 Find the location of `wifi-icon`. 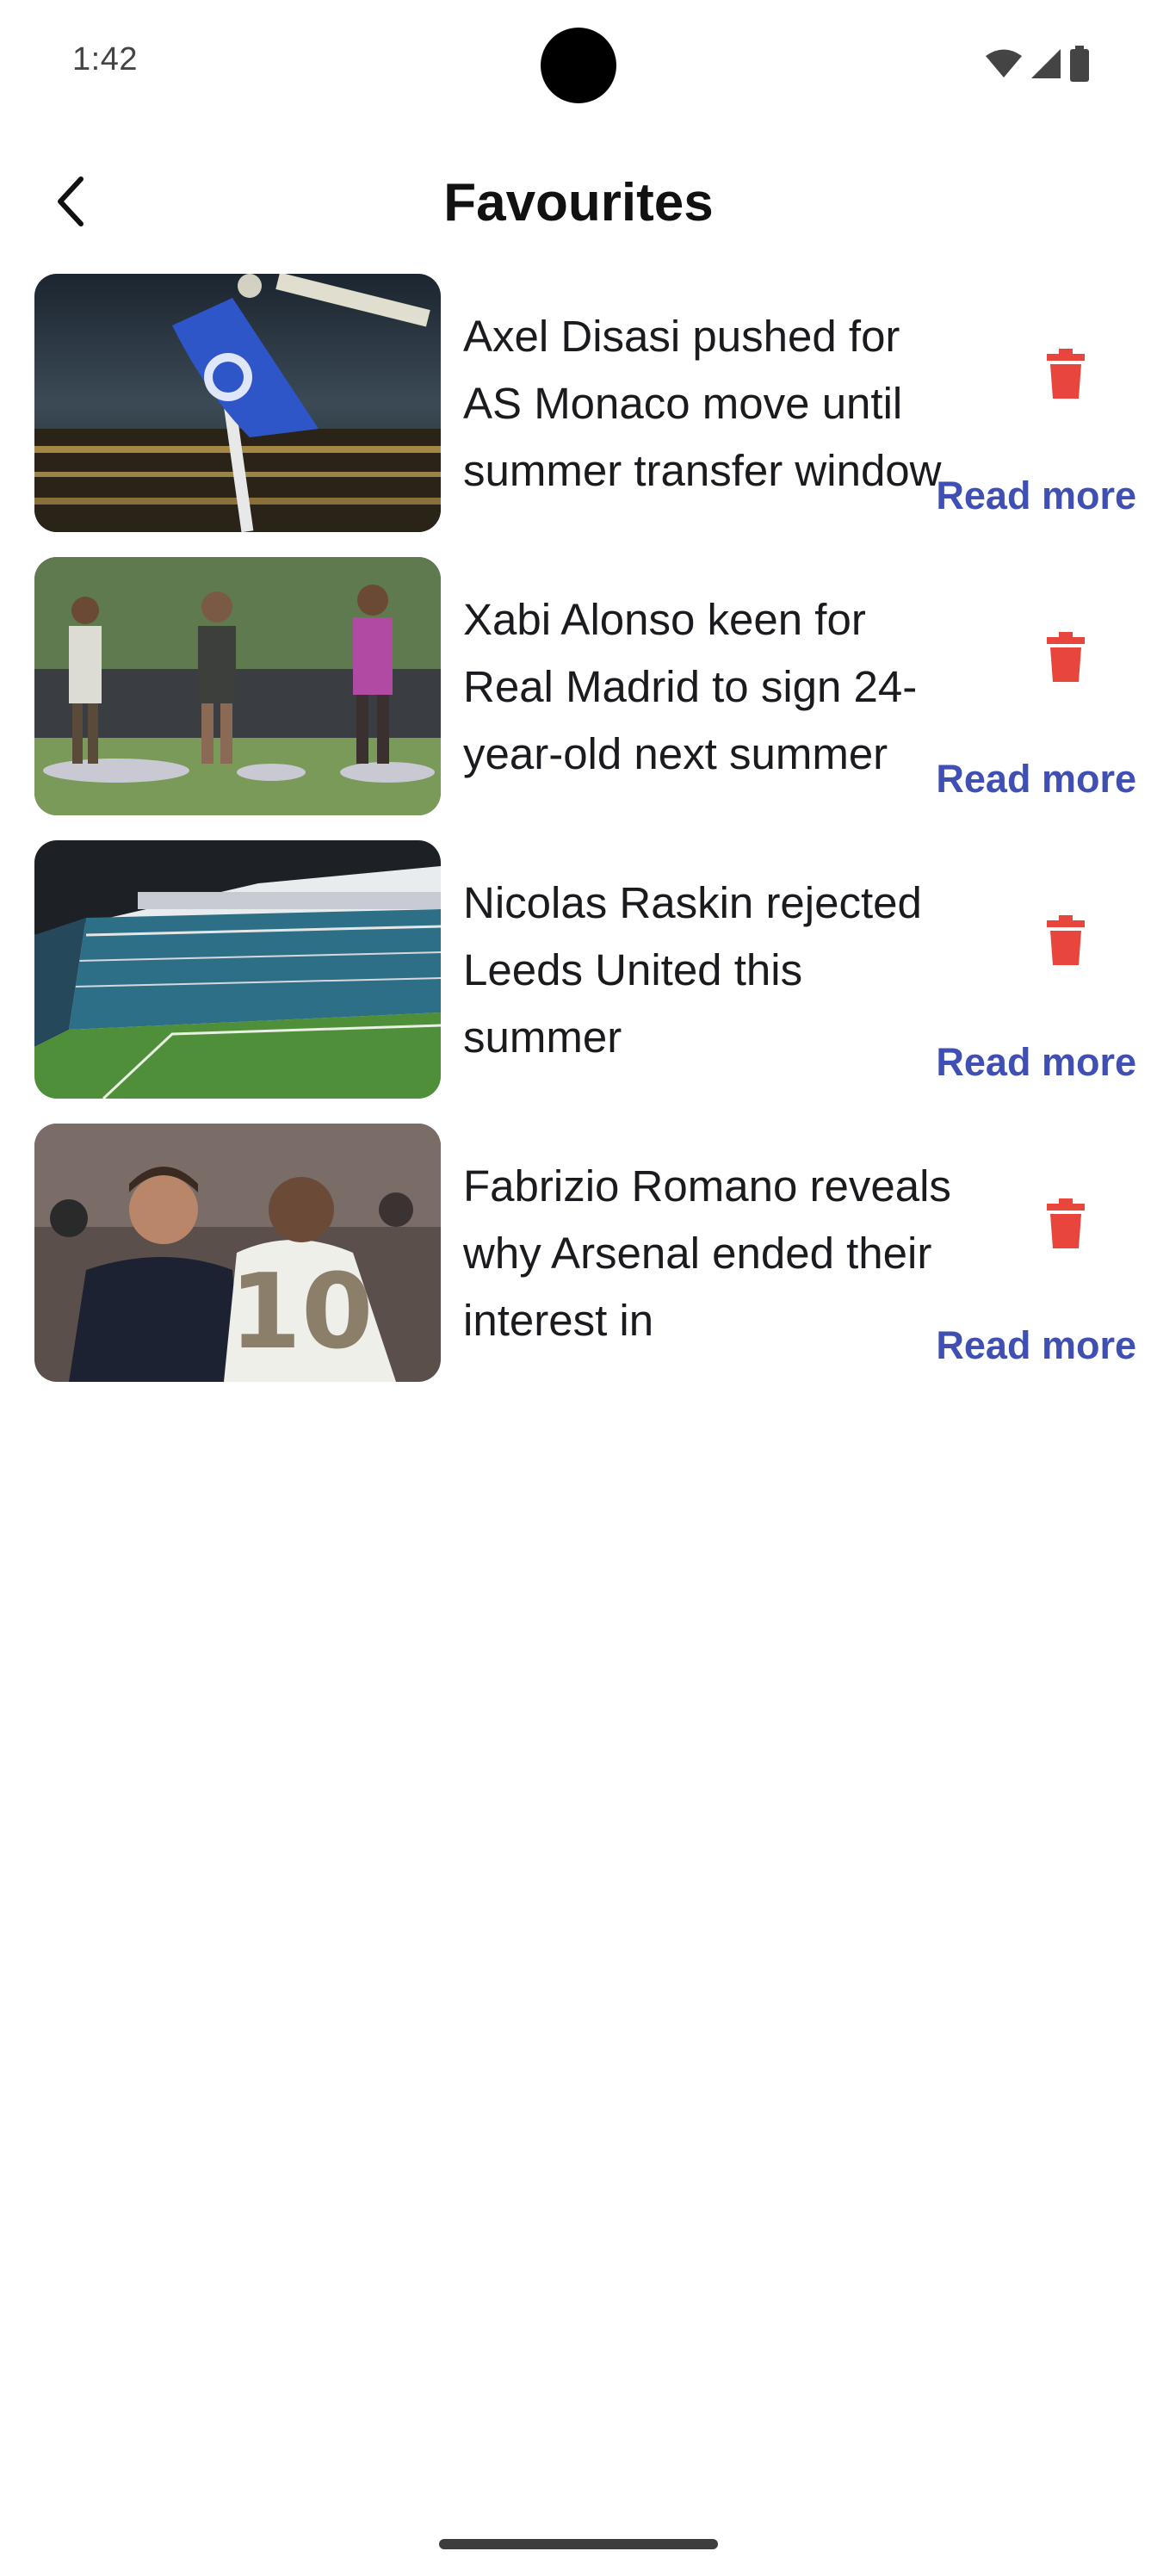

wifi-icon is located at coordinates (1004, 64).